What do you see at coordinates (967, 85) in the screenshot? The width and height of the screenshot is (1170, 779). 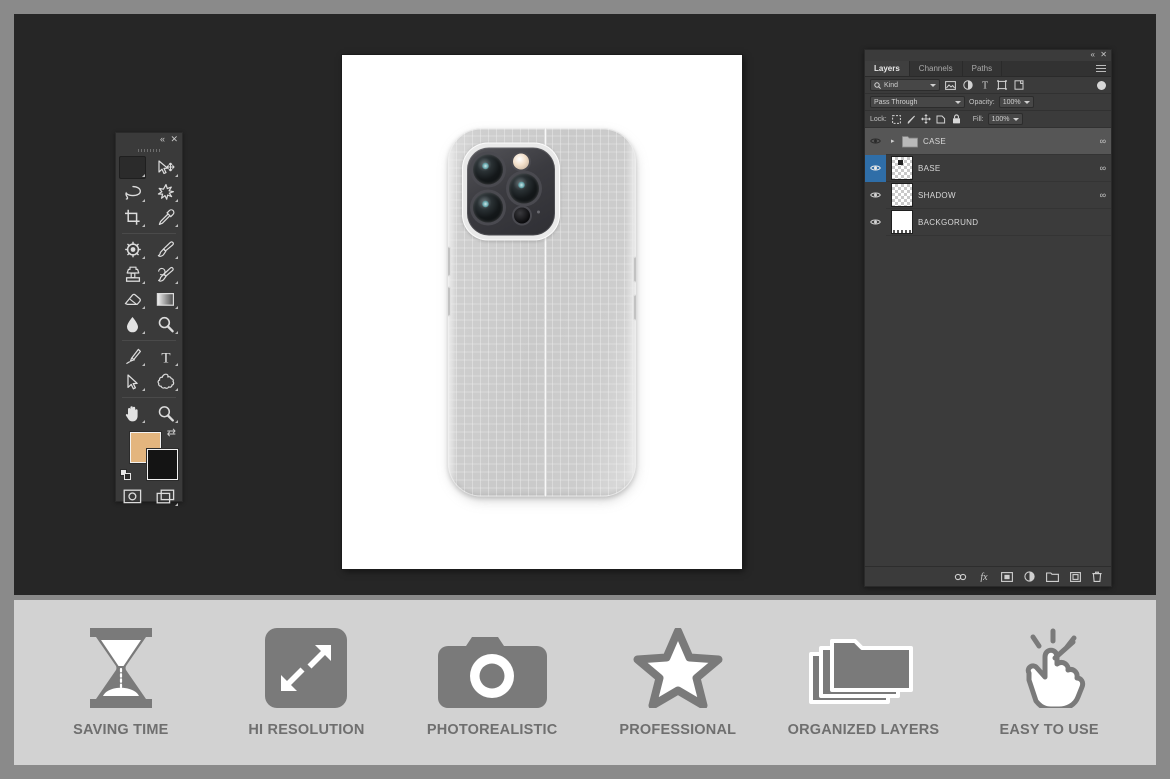 I see `adjustment-filter-icon` at bounding box center [967, 85].